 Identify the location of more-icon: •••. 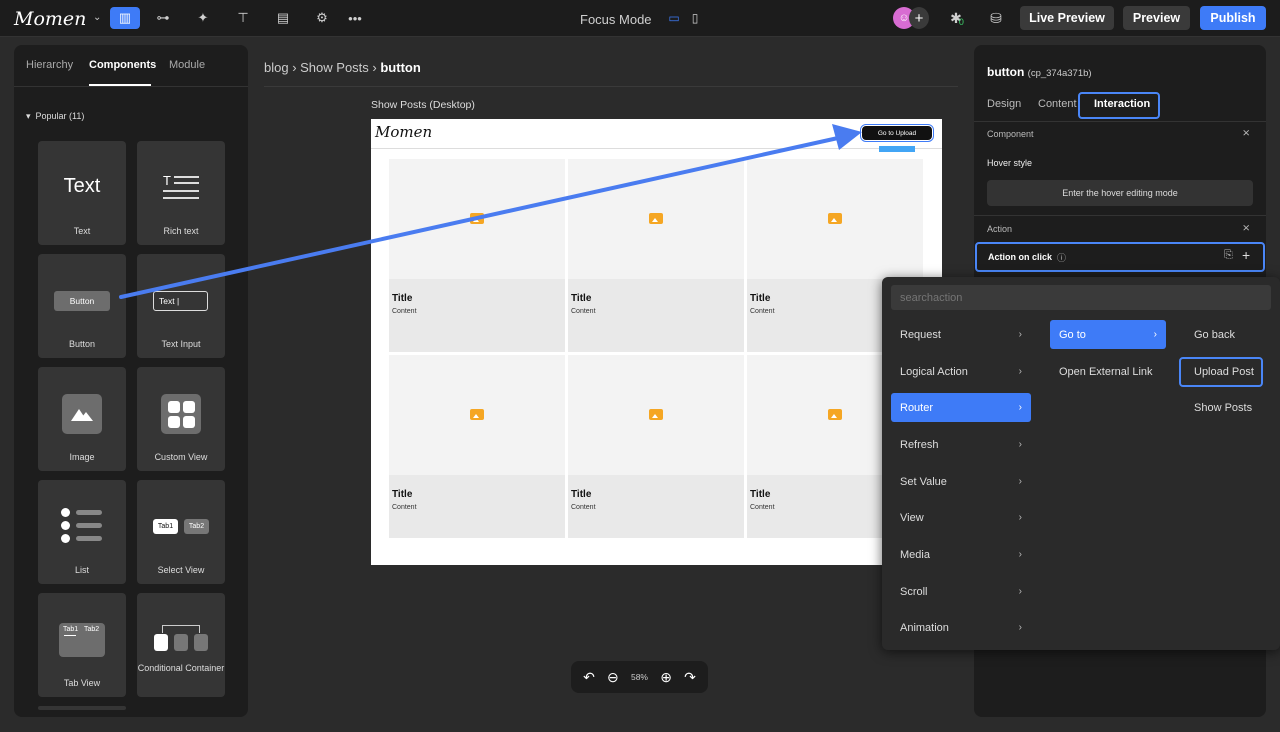
(355, 18).